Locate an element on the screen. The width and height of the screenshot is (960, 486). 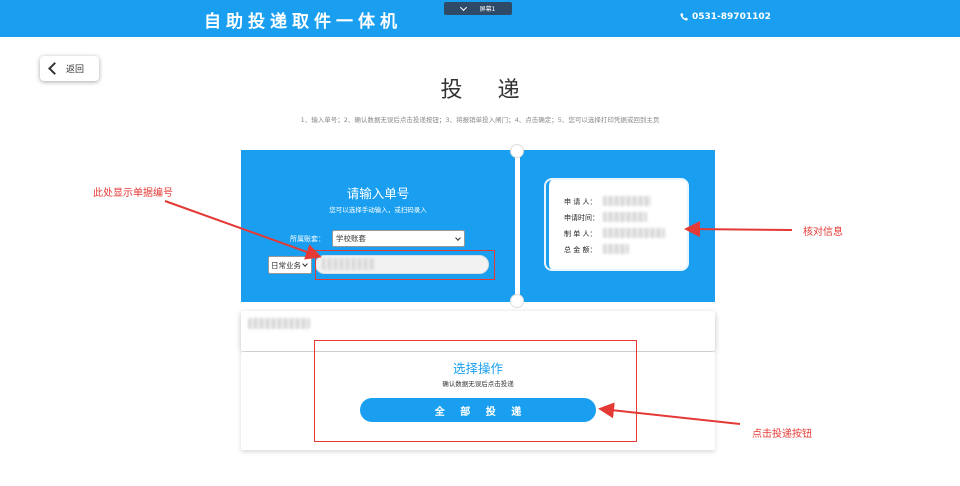
arrow-to-order-input is located at coordinates (243, 230).